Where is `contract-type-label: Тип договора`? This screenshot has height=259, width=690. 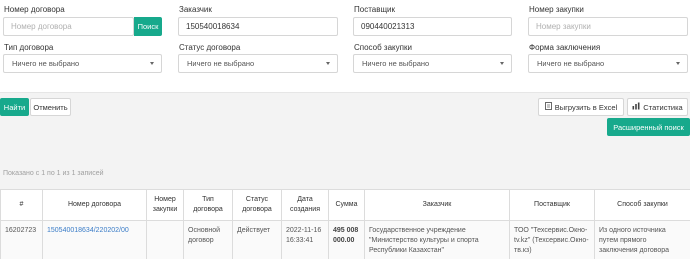 contract-type-label: Тип договора is located at coordinates (29, 47).